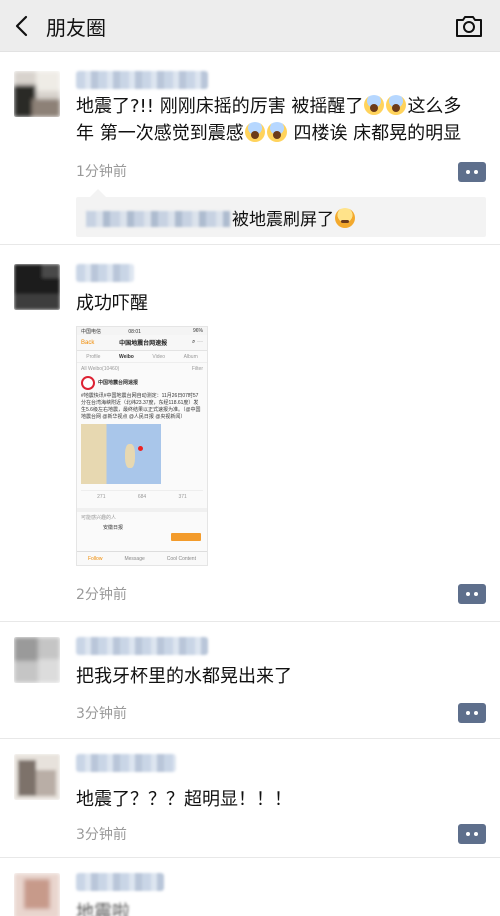 The width and height of the screenshot is (500, 916). I want to click on account-logo, so click(88, 383).